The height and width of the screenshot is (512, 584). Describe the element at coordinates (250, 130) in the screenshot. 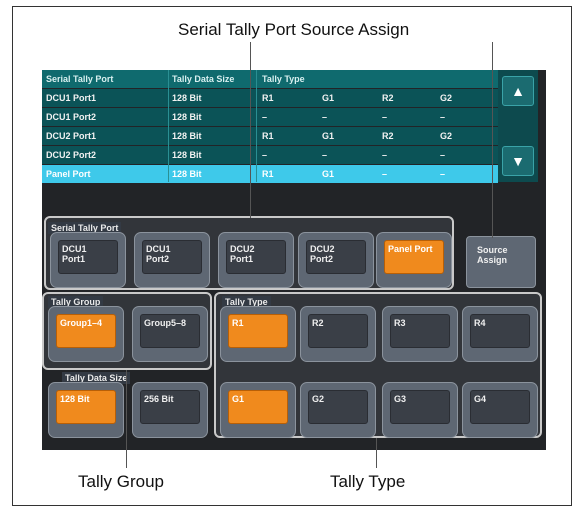

I see `leader-line-serial-port` at that location.